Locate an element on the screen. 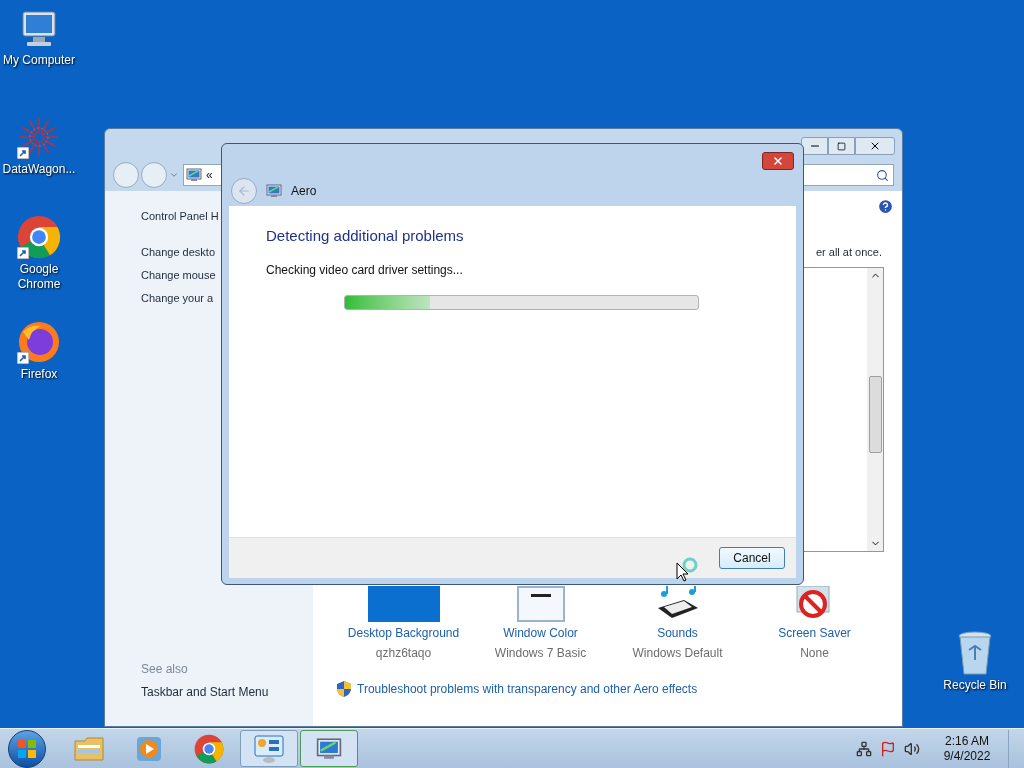 The height and width of the screenshot is (768, 1024). clock-time: 2:16 AM is located at coordinates (967, 741).